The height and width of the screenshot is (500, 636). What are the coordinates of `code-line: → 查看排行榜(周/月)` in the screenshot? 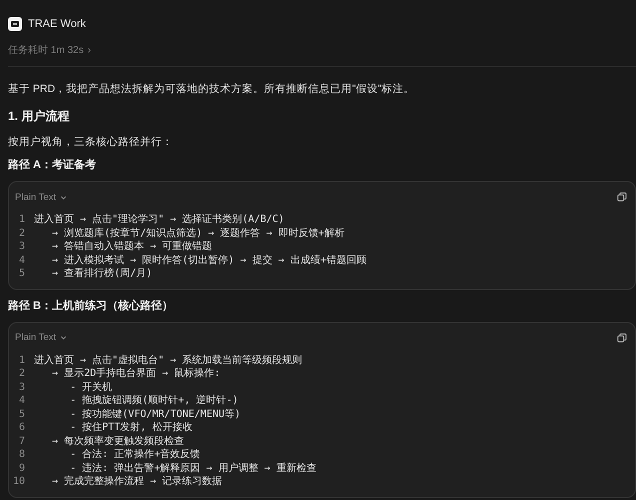 It's located at (101, 273).